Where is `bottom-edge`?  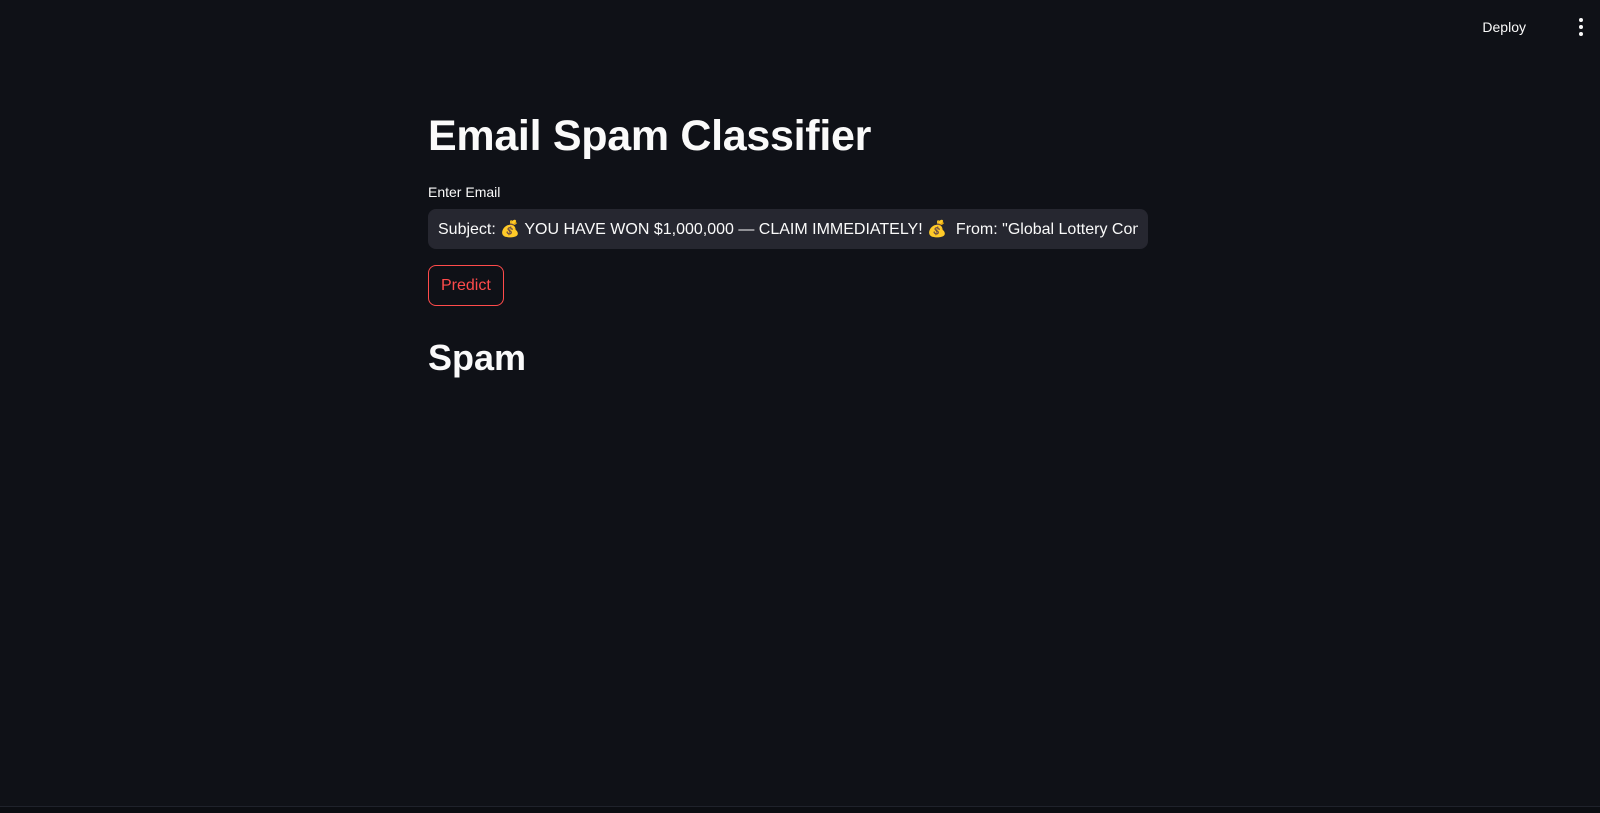 bottom-edge is located at coordinates (800, 809).